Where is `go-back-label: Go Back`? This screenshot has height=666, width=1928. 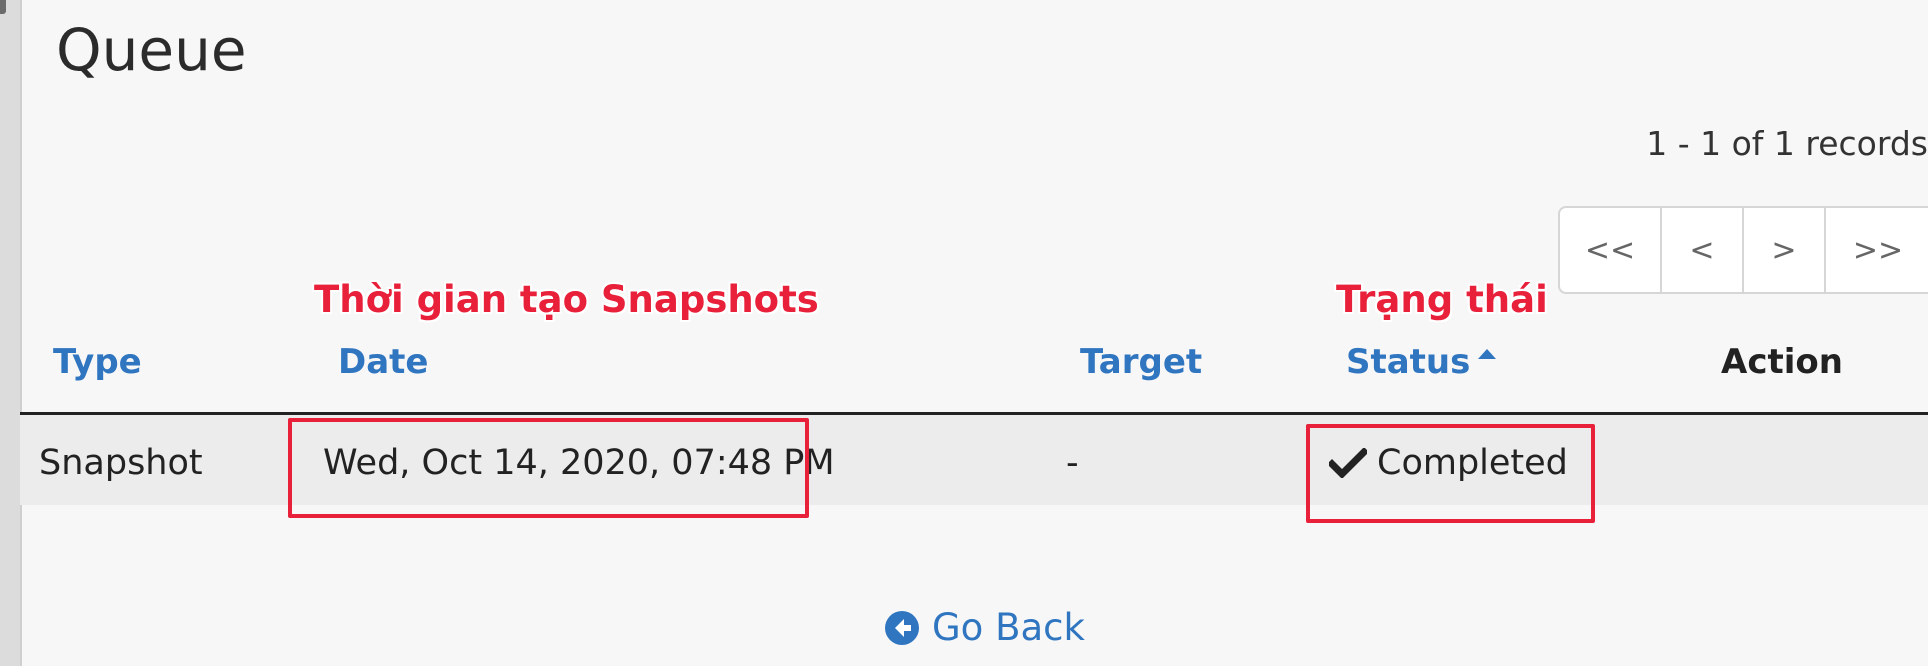 go-back-label: Go Back is located at coordinates (1008, 627).